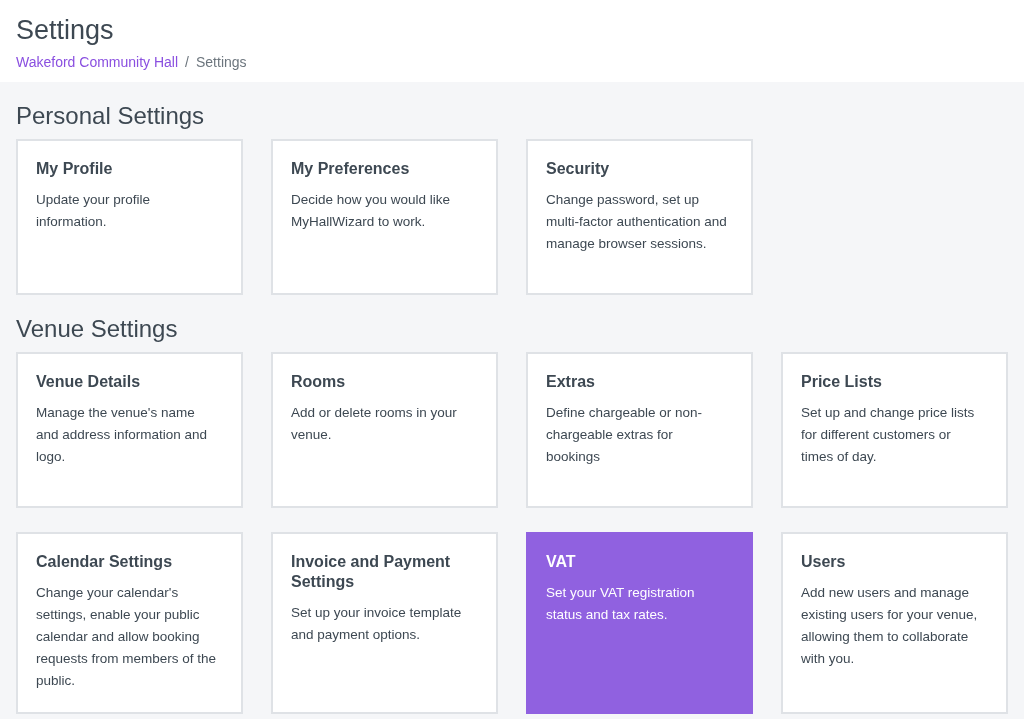  What do you see at coordinates (89, 382) in the screenshot?
I see `card-title: Venue Details` at bounding box center [89, 382].